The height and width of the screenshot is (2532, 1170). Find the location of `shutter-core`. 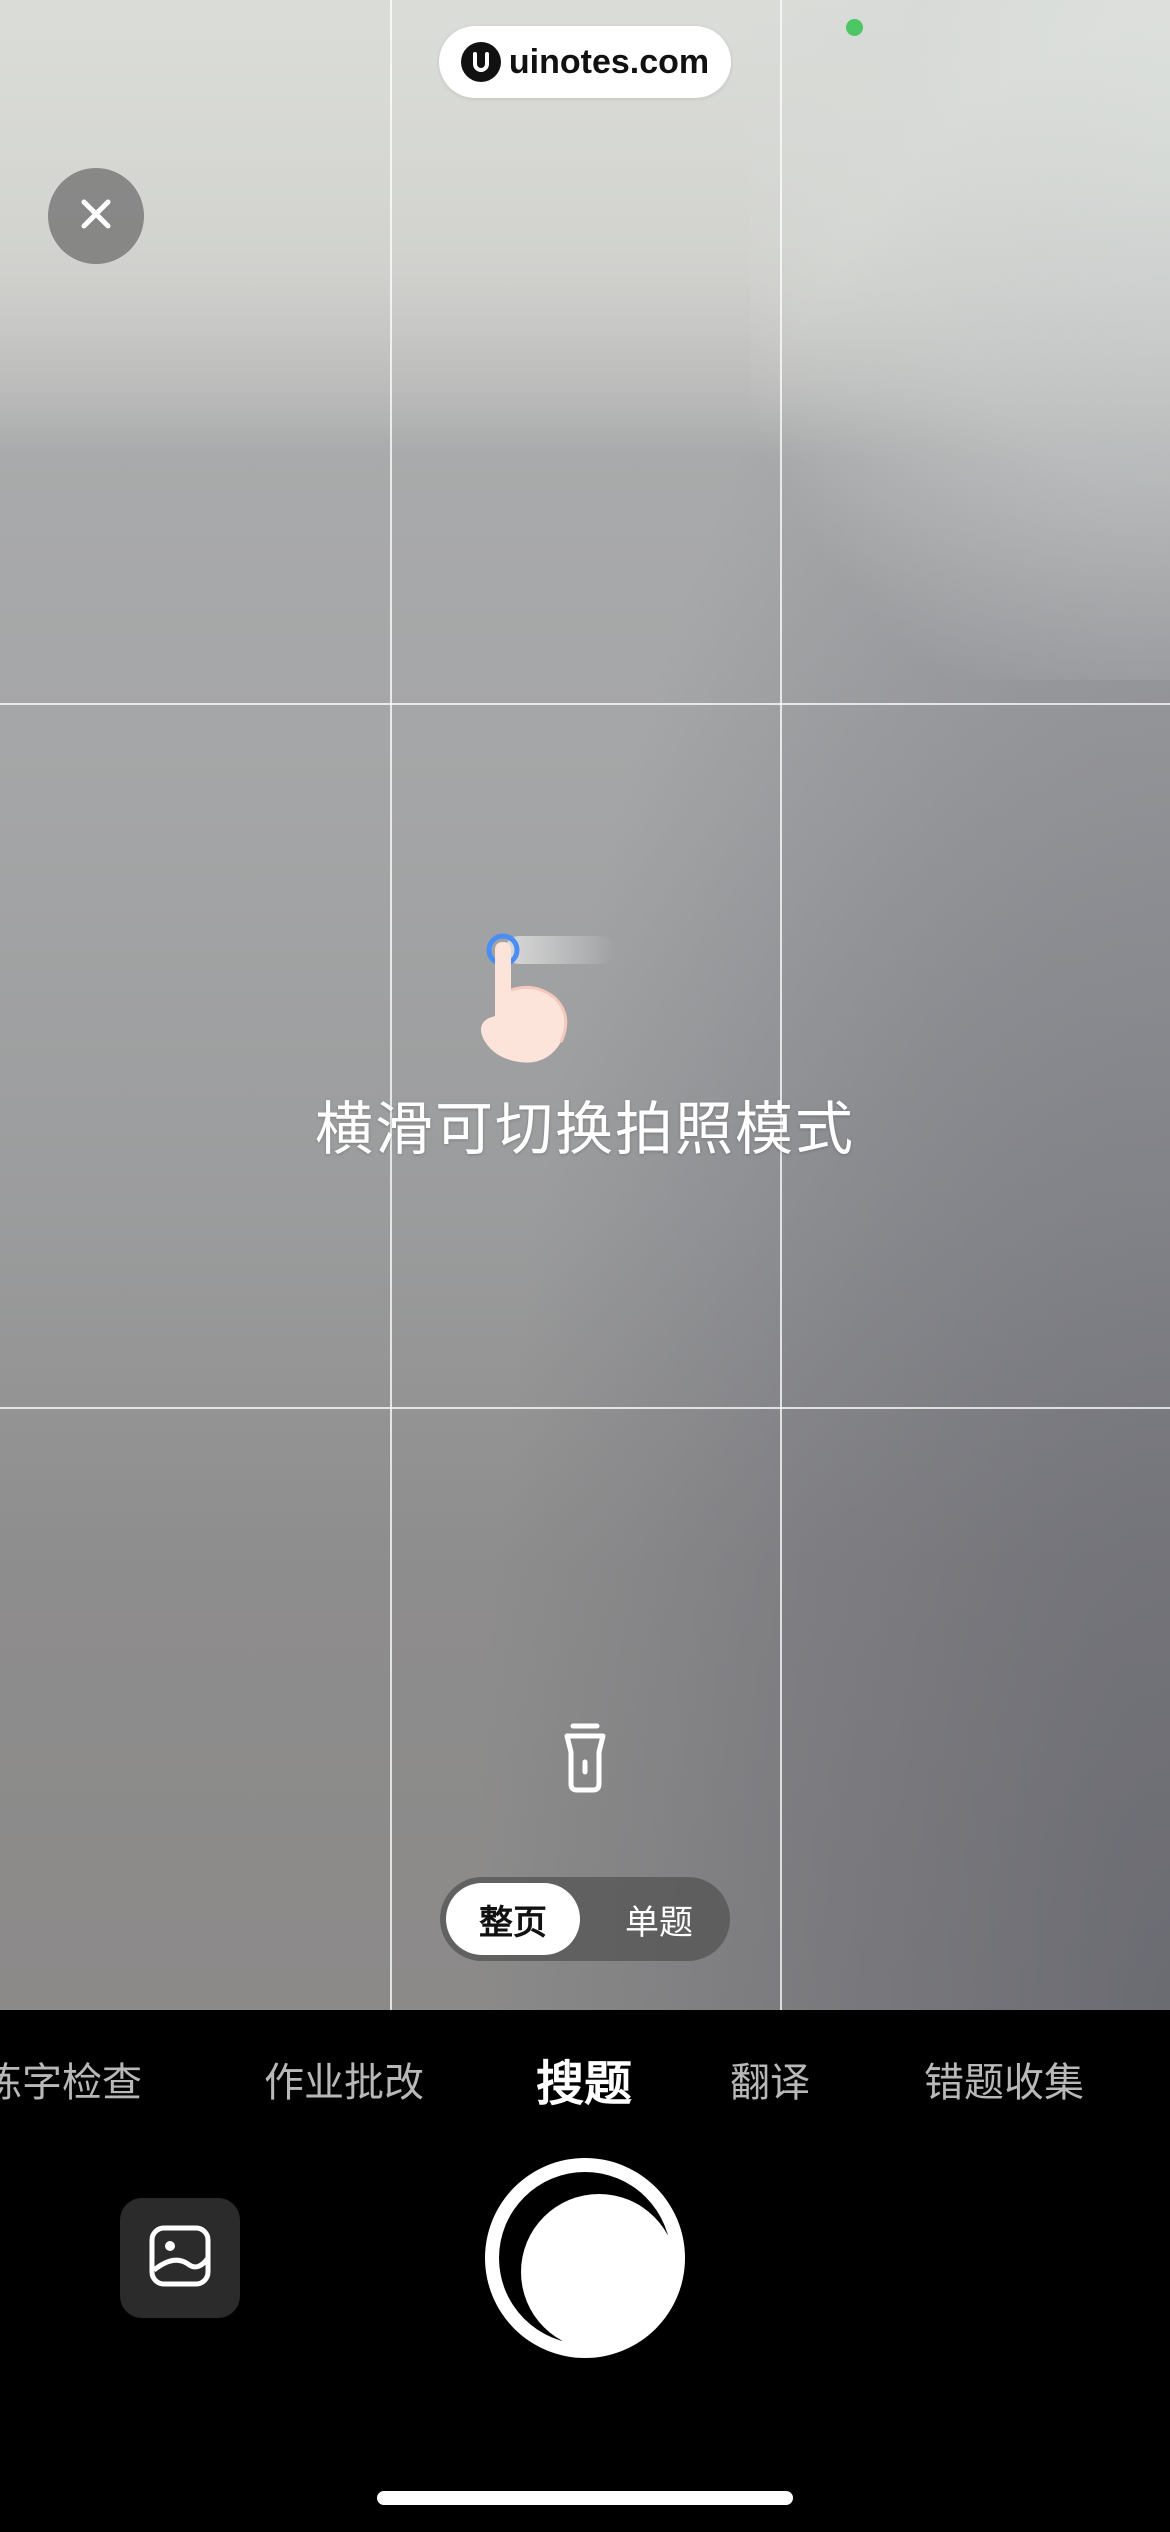

shutter-core is located at coordinates (599, 2272).